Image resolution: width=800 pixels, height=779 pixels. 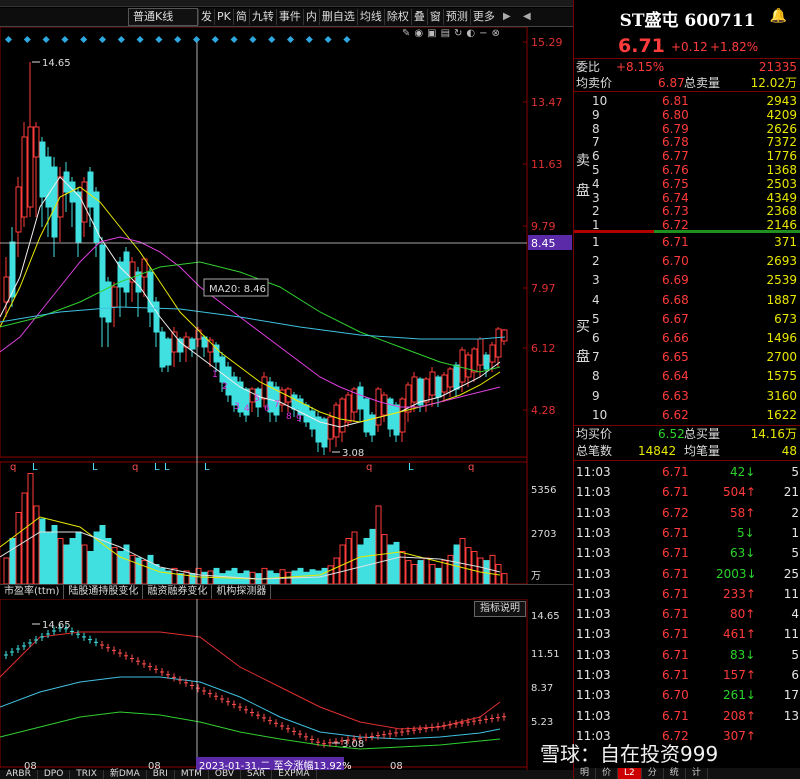 I want to click on settings-icon: ◐, so click(x=470, y=34).